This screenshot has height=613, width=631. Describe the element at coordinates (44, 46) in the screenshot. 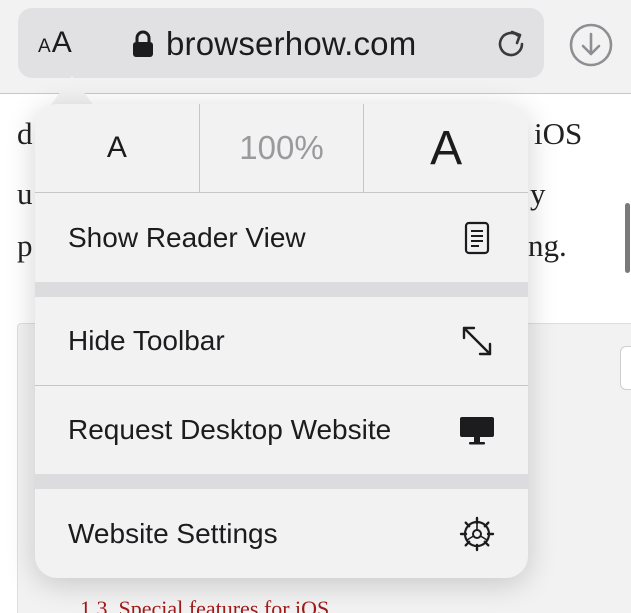

I see `text-size-small-glyph: A` at that location.